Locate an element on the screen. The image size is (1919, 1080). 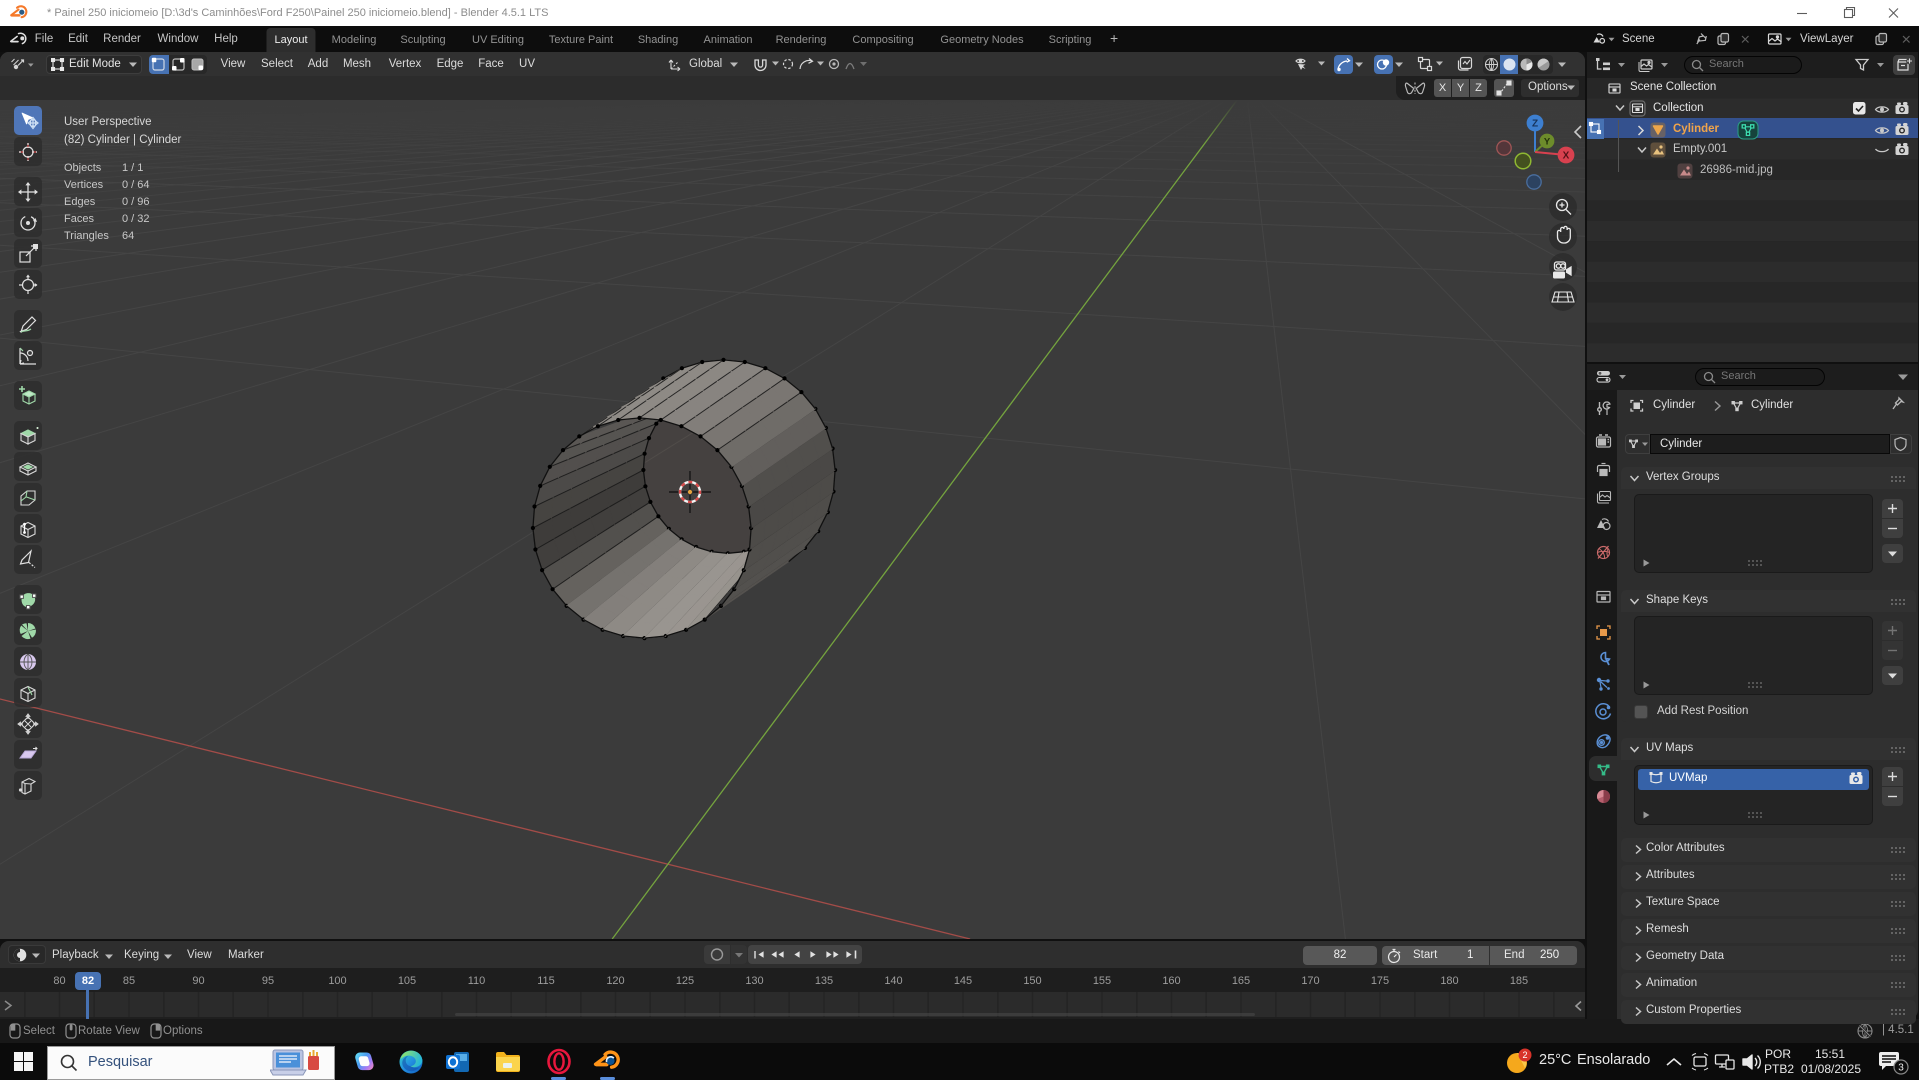
svg-text: 3 is located at coordinates (1901, 1068).